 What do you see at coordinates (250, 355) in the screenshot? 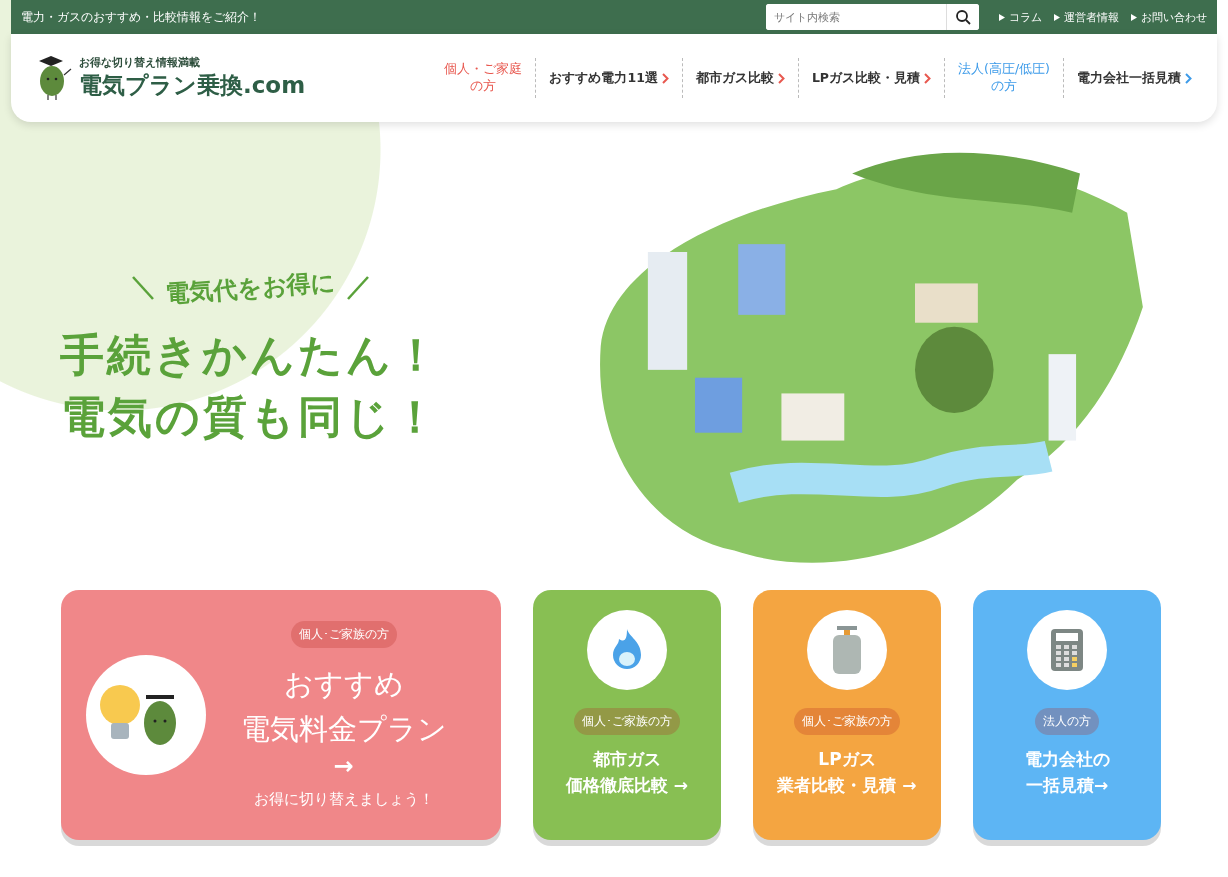
I see `hero-headline: 手続きかんたん！` at bounding box center [250, 355].